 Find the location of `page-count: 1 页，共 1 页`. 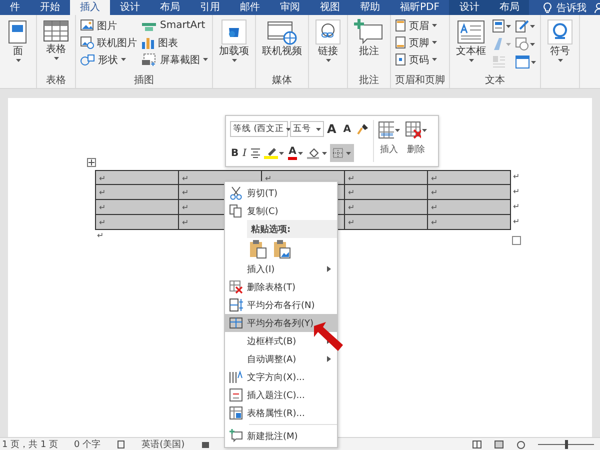

page-count: 1 页，共 1 页 is located at coordinates (30, 444).